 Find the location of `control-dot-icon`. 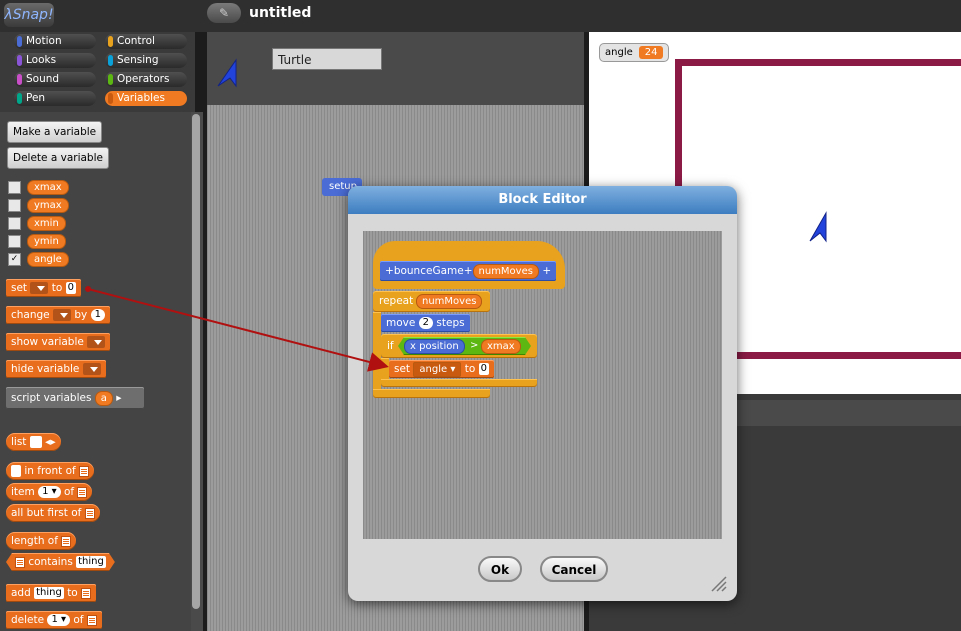

control-dot-icon is located at coordinates (110, 41).